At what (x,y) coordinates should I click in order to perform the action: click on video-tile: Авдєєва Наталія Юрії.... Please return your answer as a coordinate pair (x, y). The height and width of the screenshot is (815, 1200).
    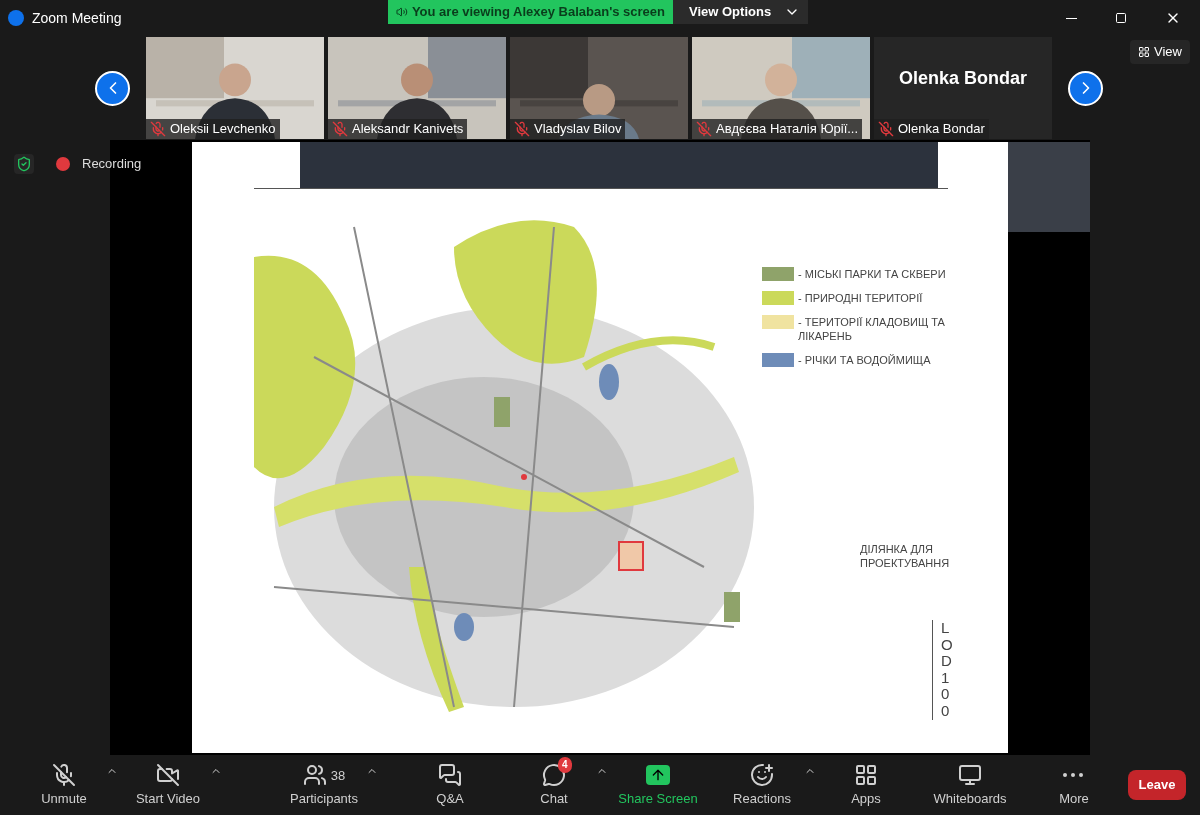
    Looking at the image, I should click on (781, 88).